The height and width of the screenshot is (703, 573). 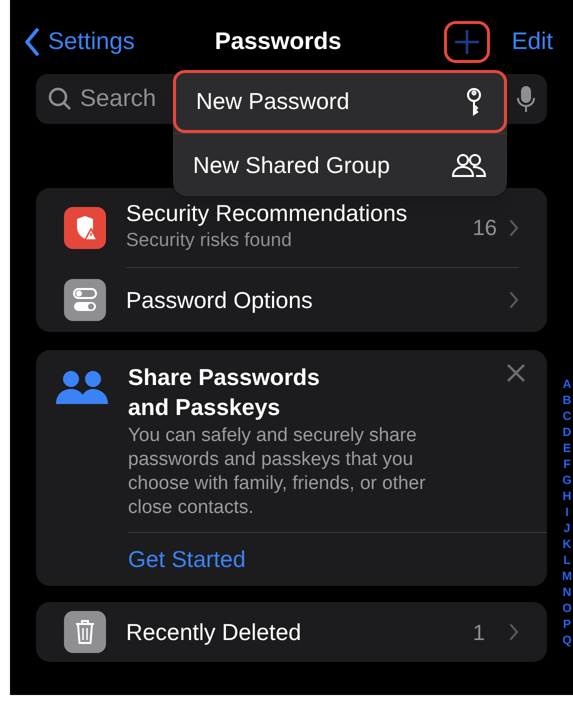 What do you see at coordinates (567, 544) in the screenshot?
I see `index-letter: K` at bounding box center [567, 544].